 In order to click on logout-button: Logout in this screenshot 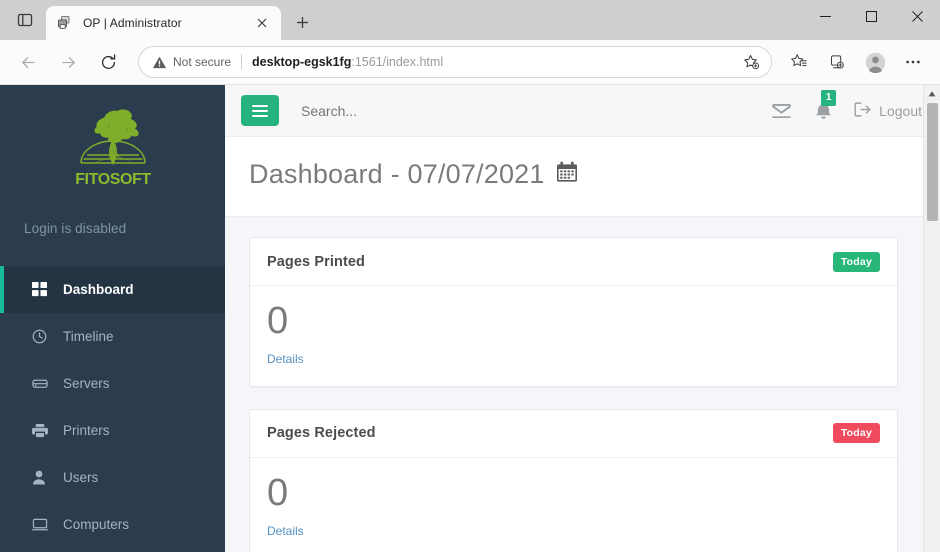, I will do `click(888, 110)`.